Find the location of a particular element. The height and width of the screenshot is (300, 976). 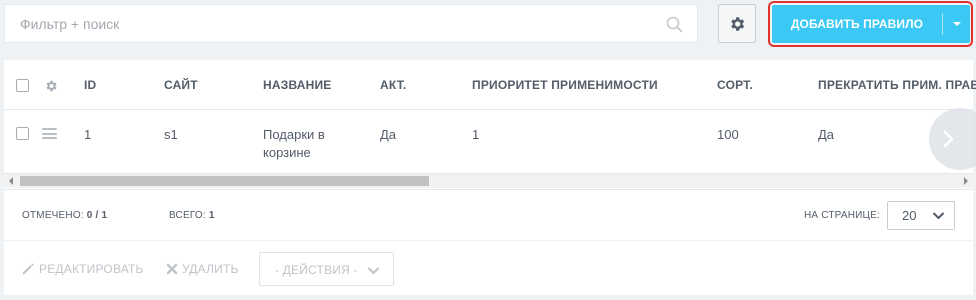

column-header-active: Акт. is located at coordinates (393, 85).